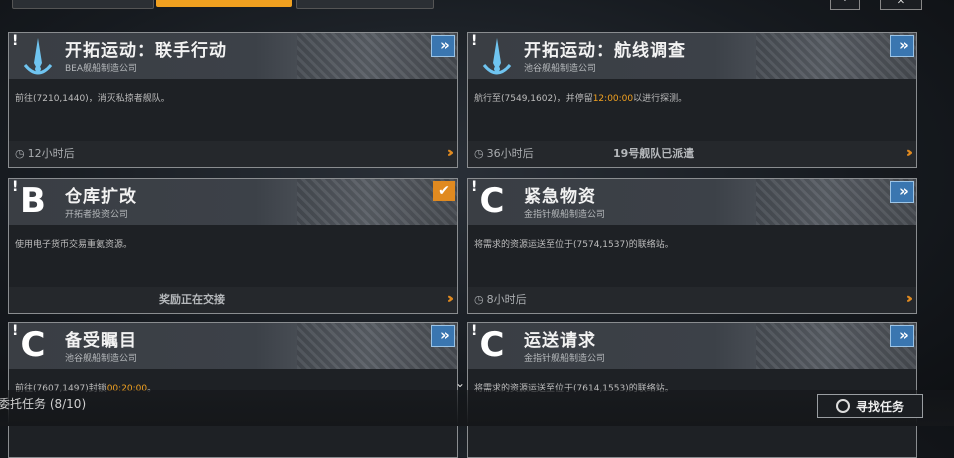 The height and width of the screenshot is (458, 954). I want to click on tab-2-active, so click(224, 3).